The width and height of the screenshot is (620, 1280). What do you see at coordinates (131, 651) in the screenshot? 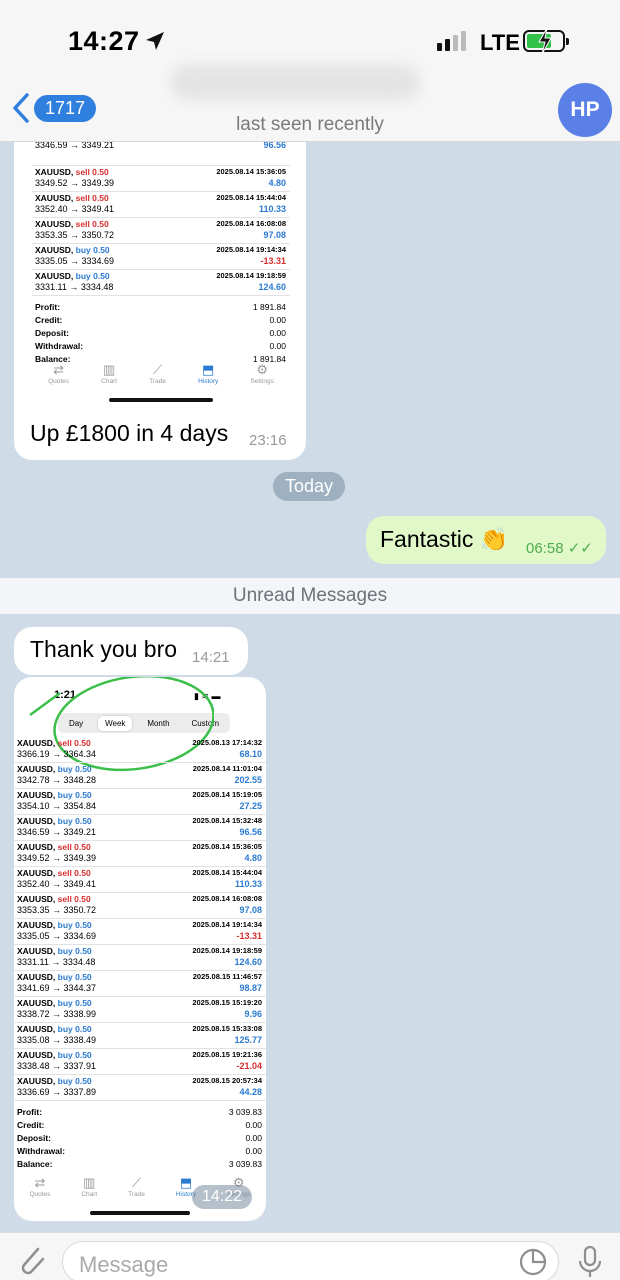
I see `incoming-message: Thank you bro 14:21` at bounding box center [131, 651].